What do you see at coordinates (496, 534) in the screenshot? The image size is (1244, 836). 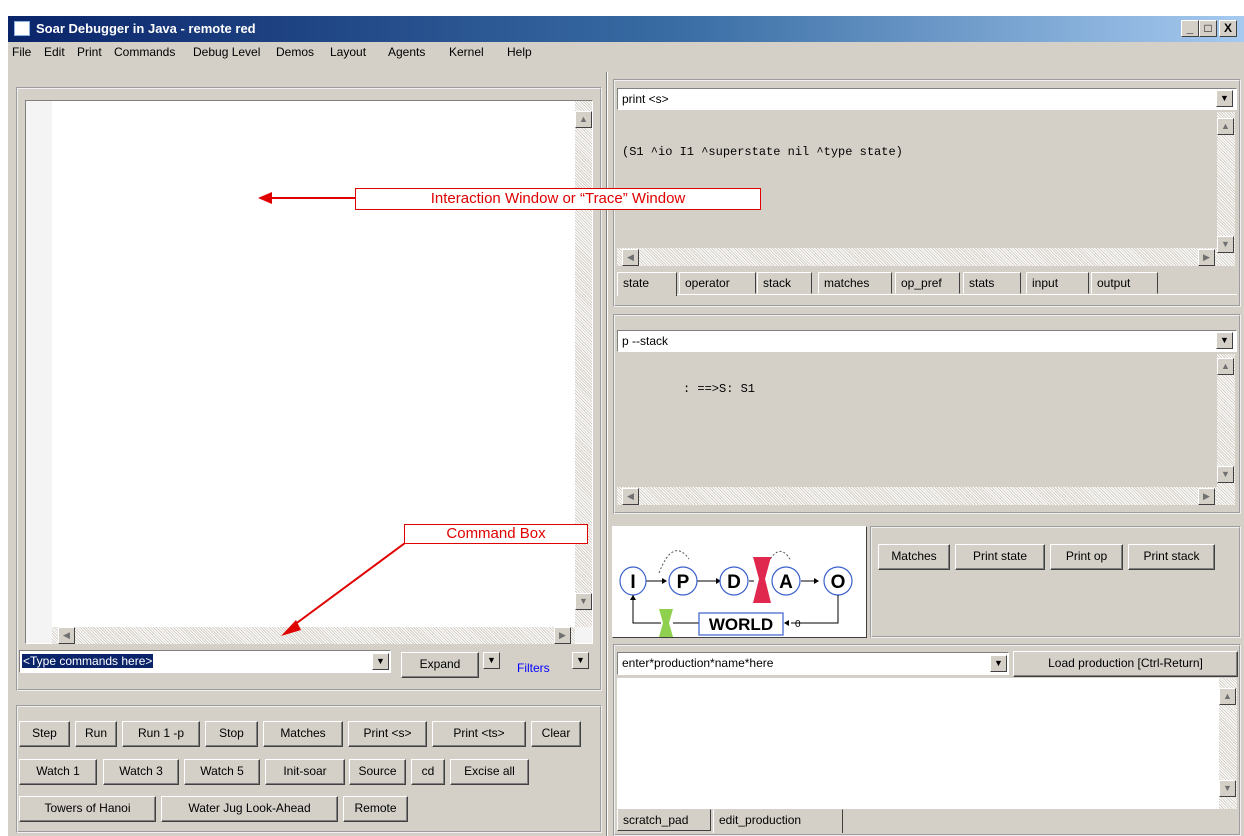 I see `command-box-annotation: Command Box` at bounding box center [496, 534].